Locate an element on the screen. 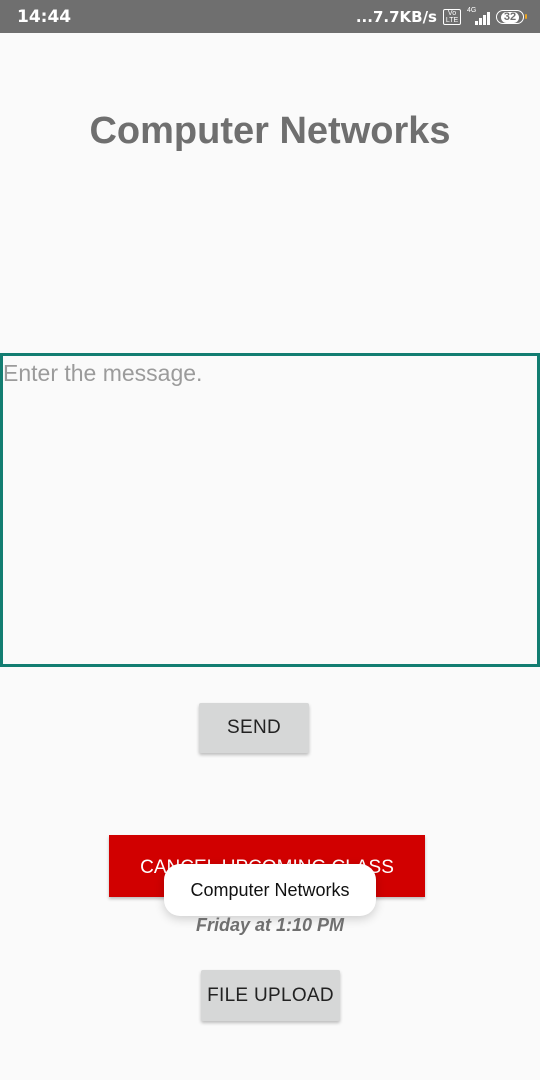 Image resolution: width=540 pixels, height=1080 pixels. status-indicators: ...7.7KB/s Vo LTE 4G 32 is located at coordinates (441, 17).